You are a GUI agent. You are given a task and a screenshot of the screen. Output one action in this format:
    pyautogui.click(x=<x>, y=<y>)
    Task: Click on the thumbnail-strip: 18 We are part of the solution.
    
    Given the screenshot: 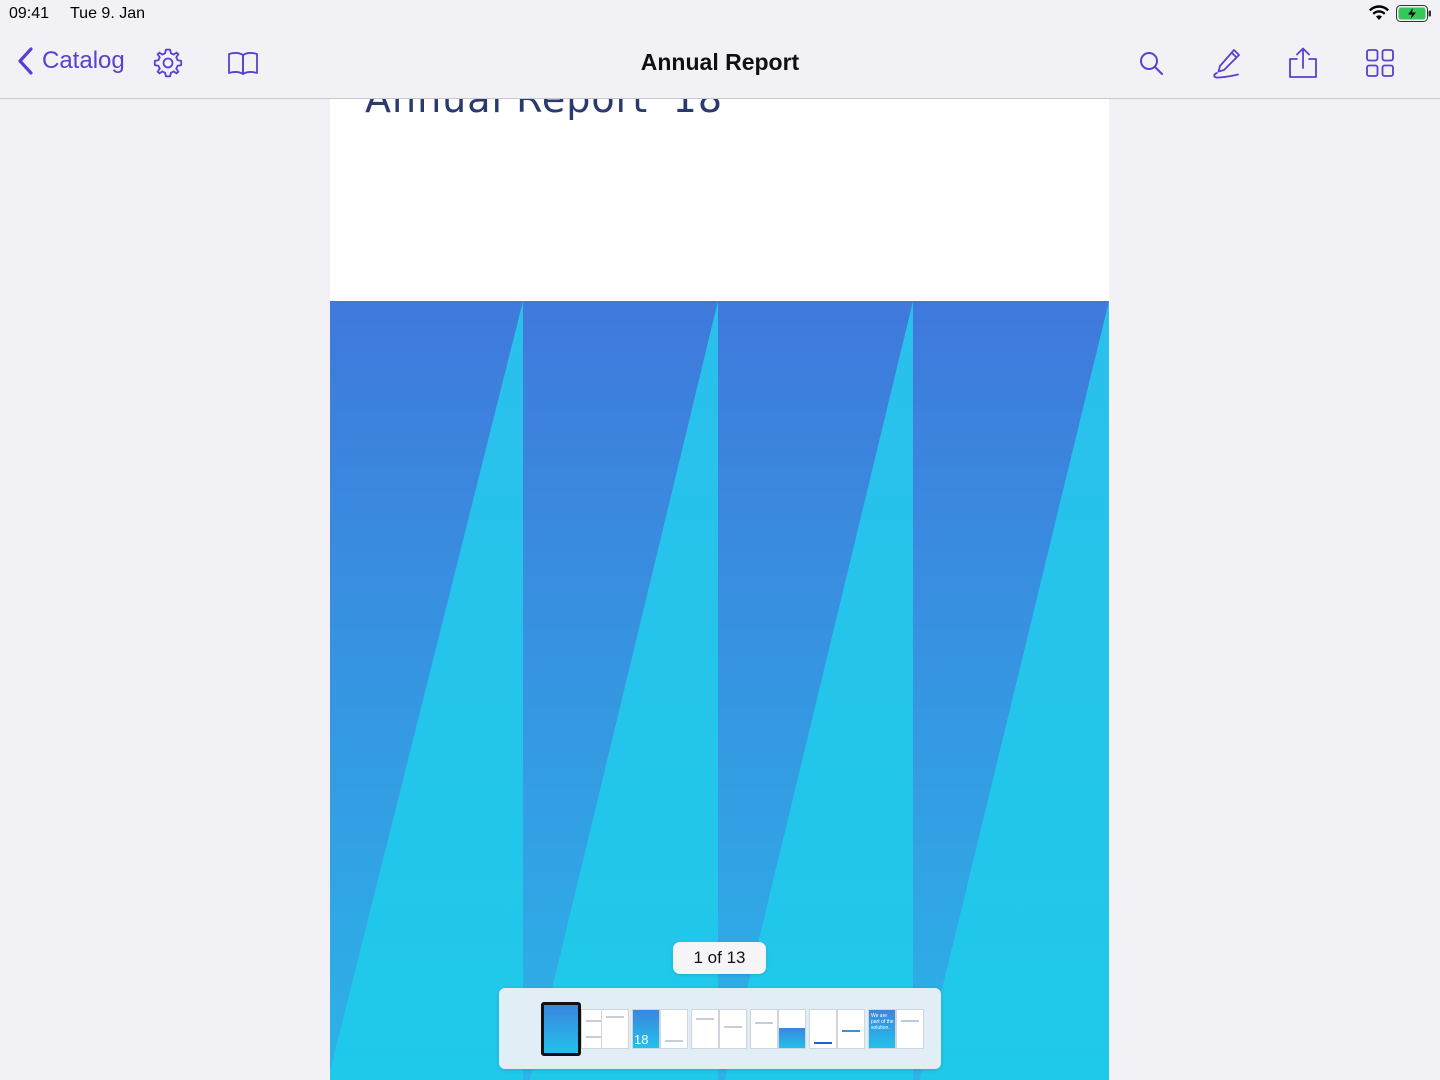 What is the action you would take?
    pyautogui.click(x=720, y=1028)
    